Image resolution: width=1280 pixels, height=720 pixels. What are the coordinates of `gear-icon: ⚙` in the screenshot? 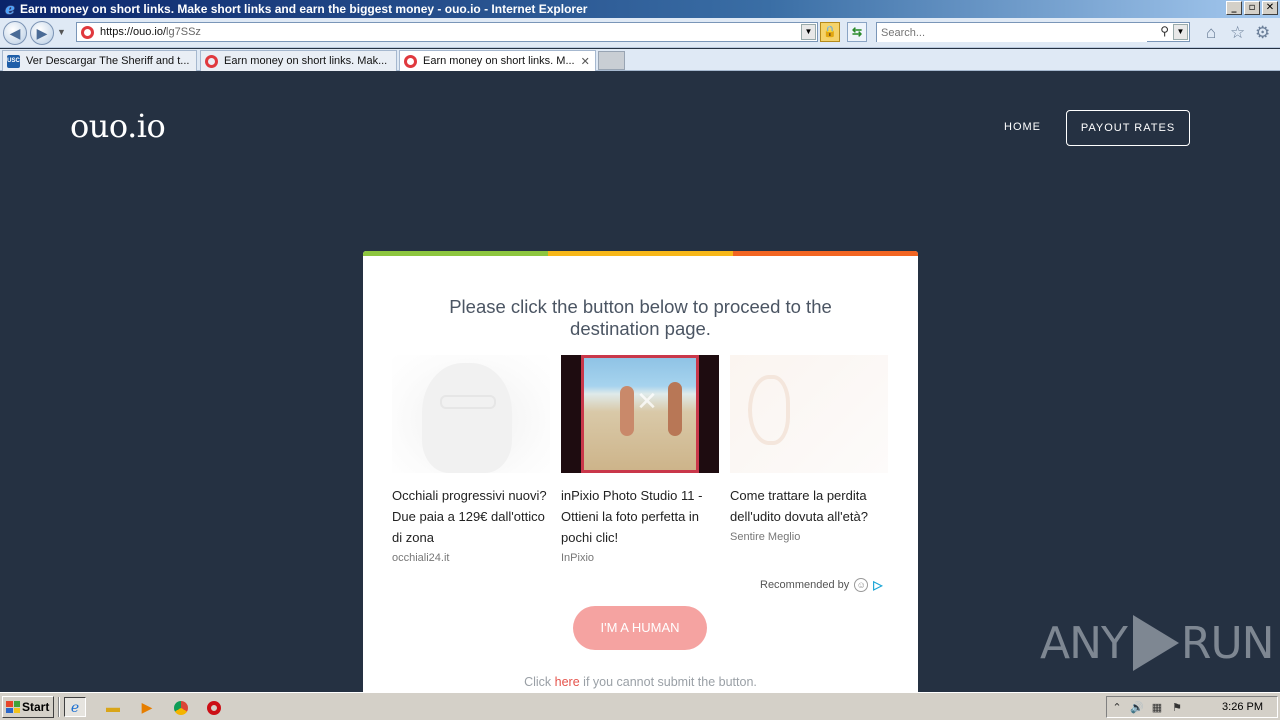 It's located at (1262, 33).